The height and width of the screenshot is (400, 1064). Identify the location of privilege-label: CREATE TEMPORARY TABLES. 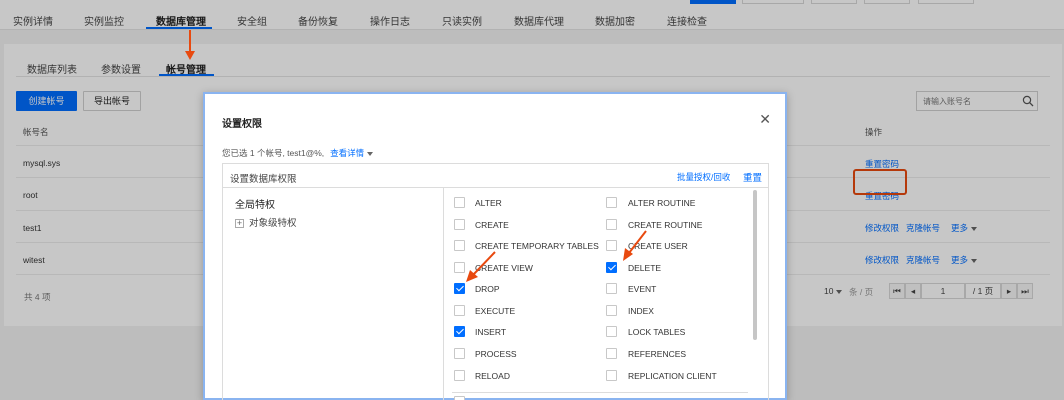
(537, 246).